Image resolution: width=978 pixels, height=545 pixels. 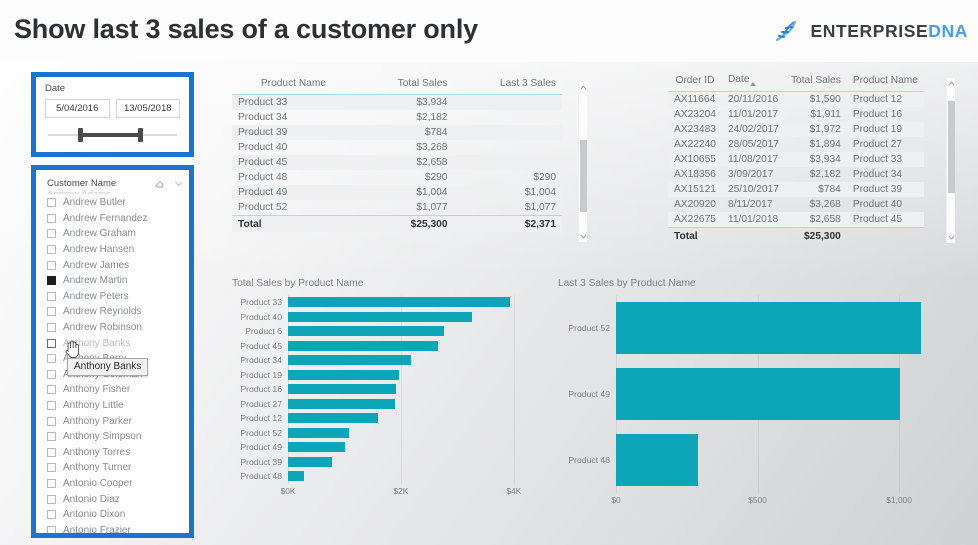 I want to click on customer-list-item: Antonio Diaz, so click(x=112, y=499).